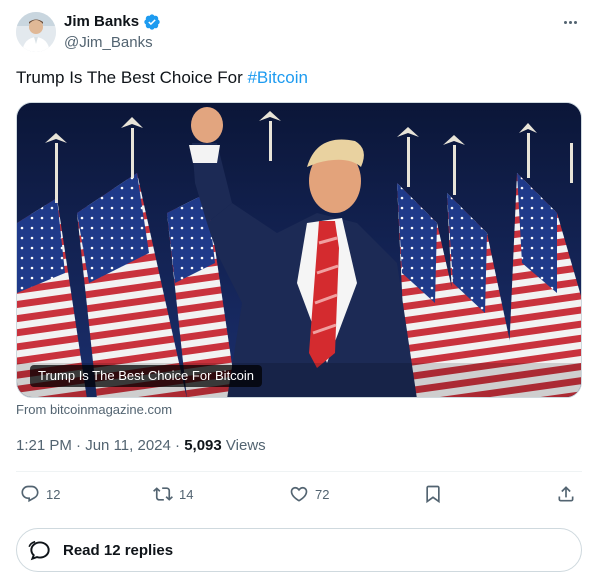 The height and width of the screenshot is (582, 598). I want to click on hashtag-link: #Bitcoin, so click(277, 77).